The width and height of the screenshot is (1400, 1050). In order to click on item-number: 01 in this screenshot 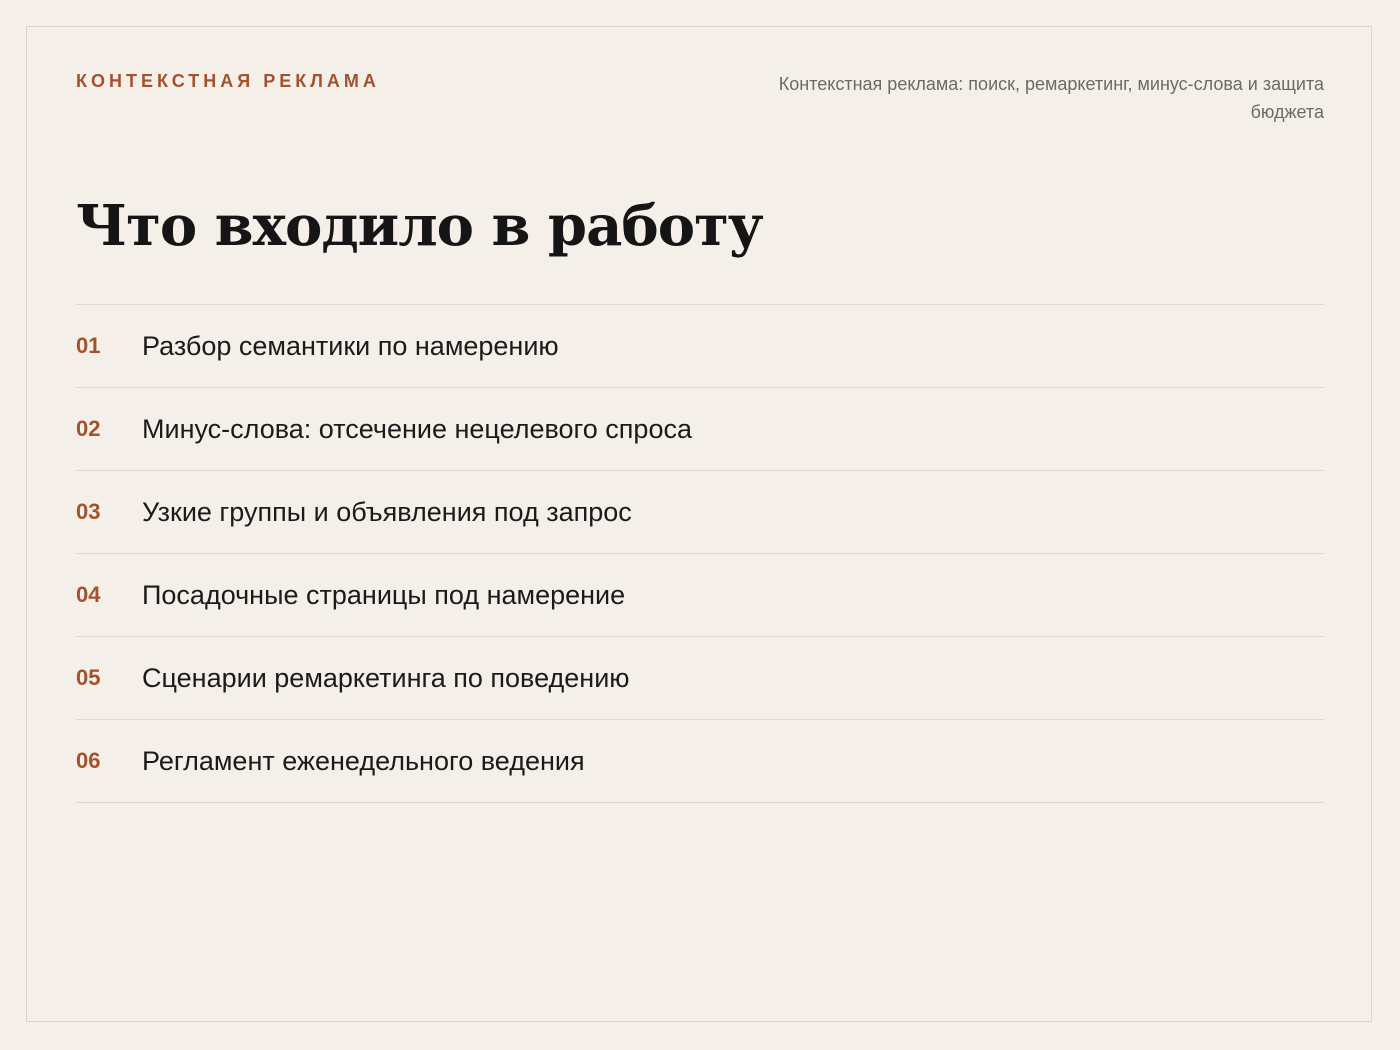, I will do `click(88, 345)`.